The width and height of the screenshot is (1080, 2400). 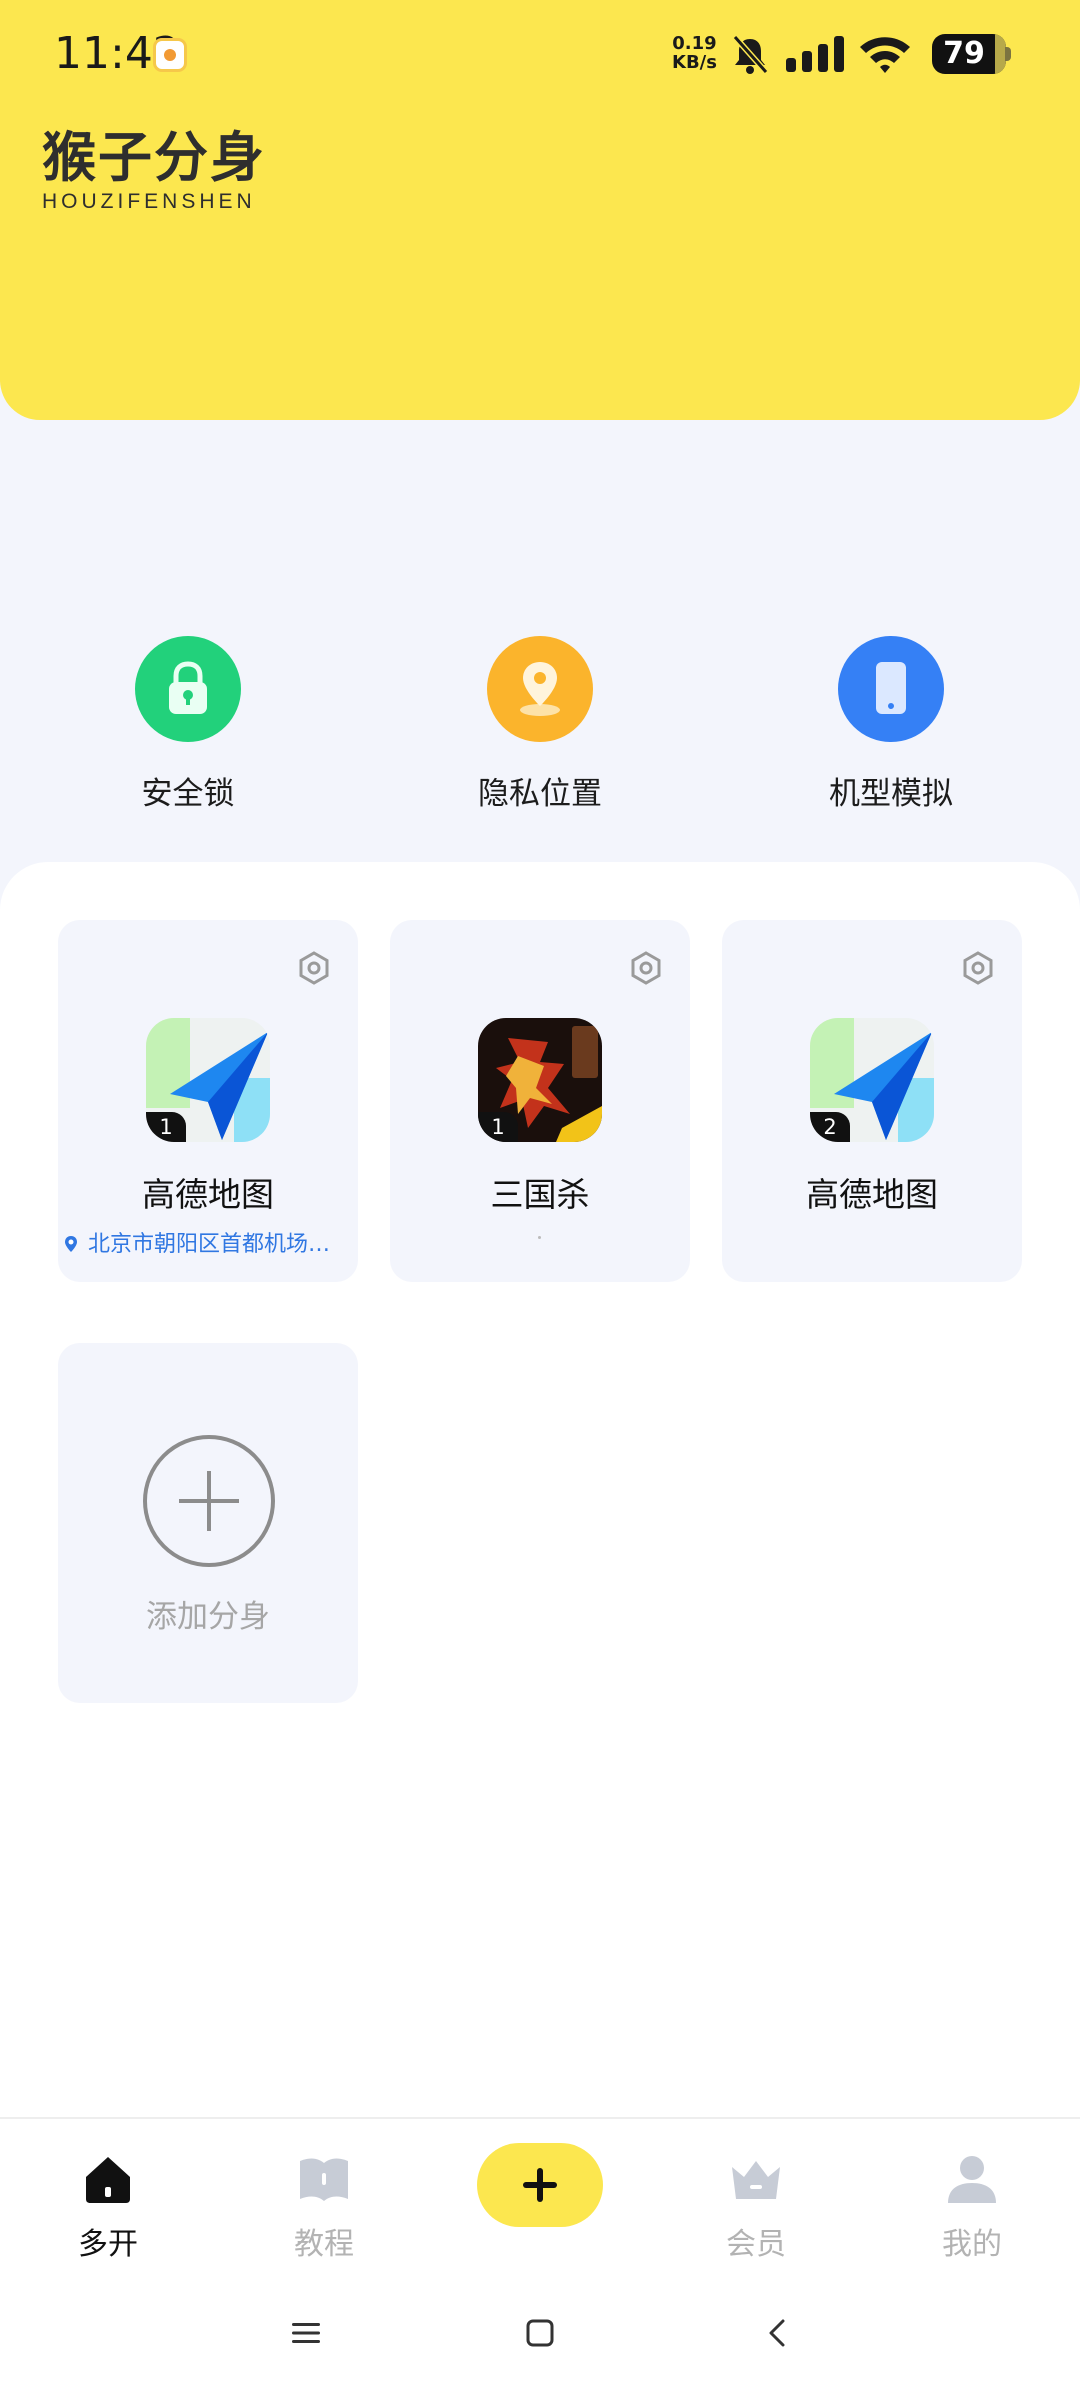 I want to click on crown-icon, so click(x=756, y=2180).